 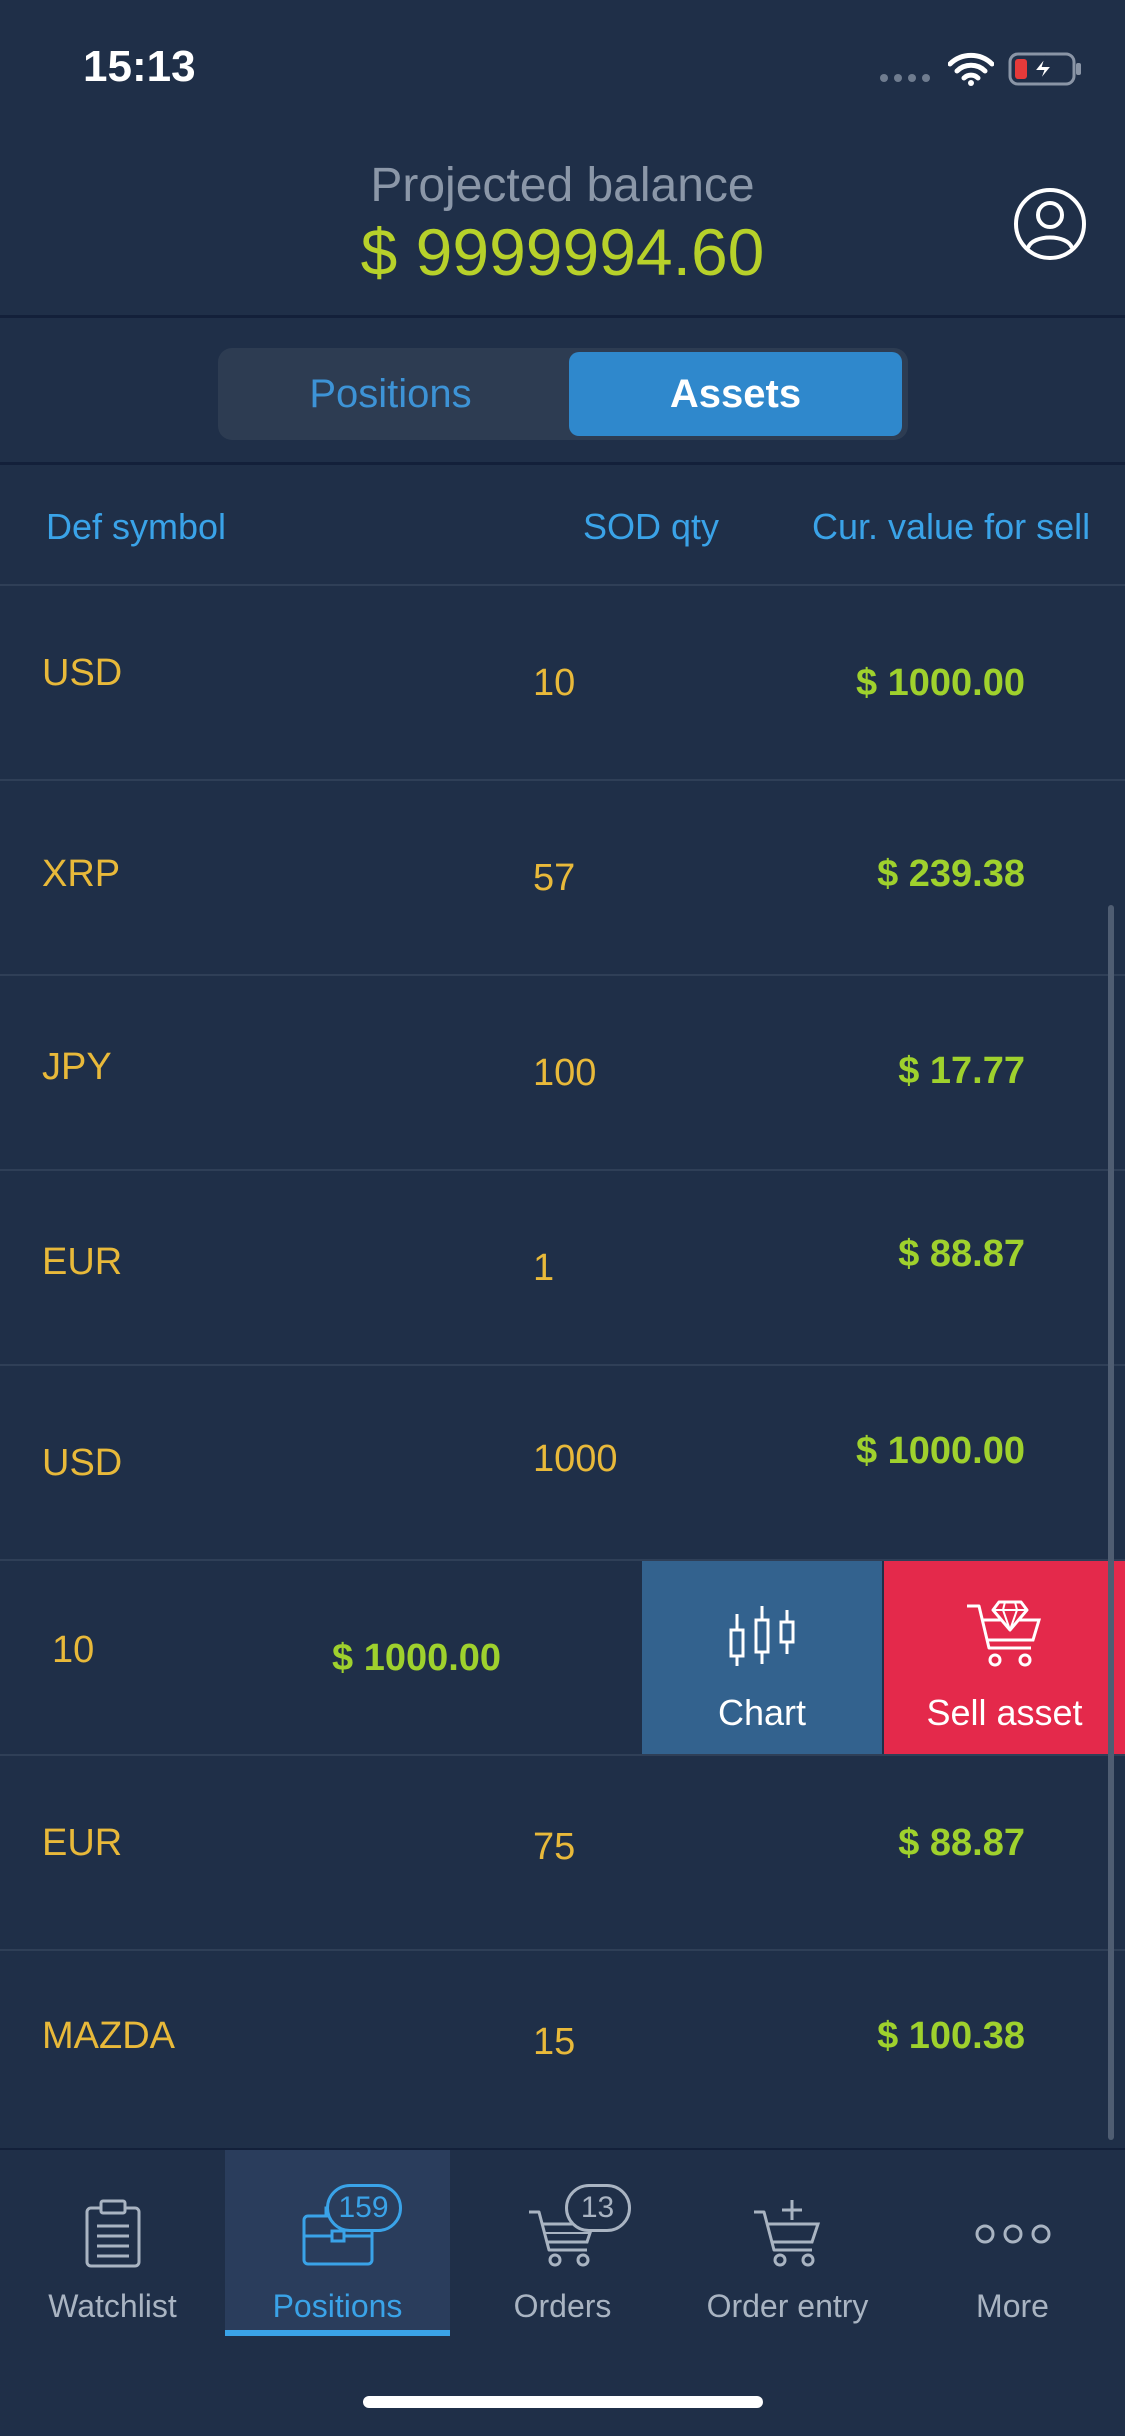 I want to click on asset-qty: 75, so click(x=554, y=1847).